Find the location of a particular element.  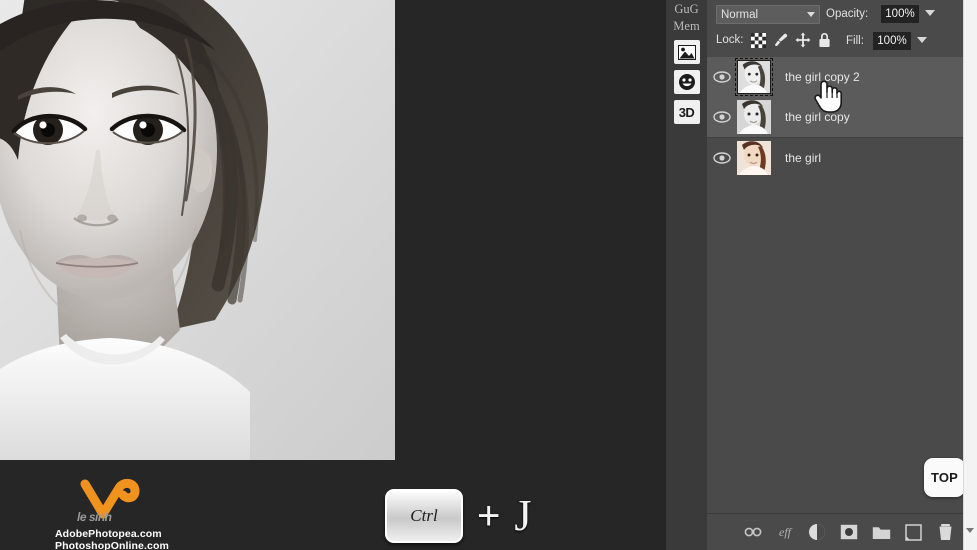

transparency-lock-icon is located at coordinates (759, 40).